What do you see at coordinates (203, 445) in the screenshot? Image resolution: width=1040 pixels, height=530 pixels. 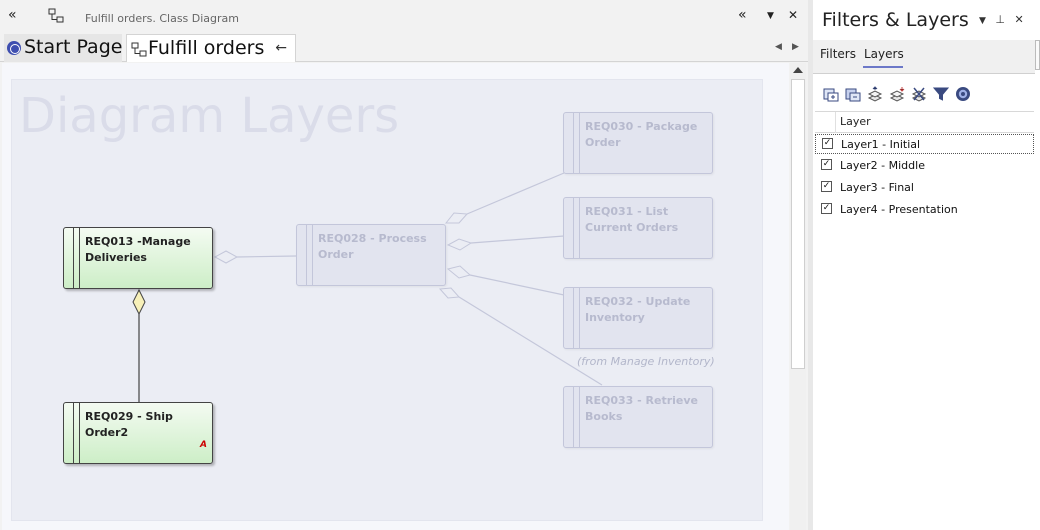 I see `abstract-badge: A` at bounding box center [203, 445].